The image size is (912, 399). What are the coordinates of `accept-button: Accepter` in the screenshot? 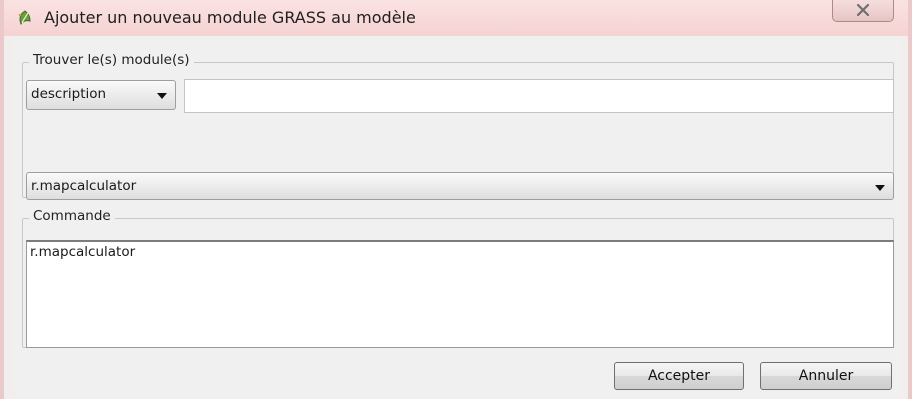 It's located at (679, 376).